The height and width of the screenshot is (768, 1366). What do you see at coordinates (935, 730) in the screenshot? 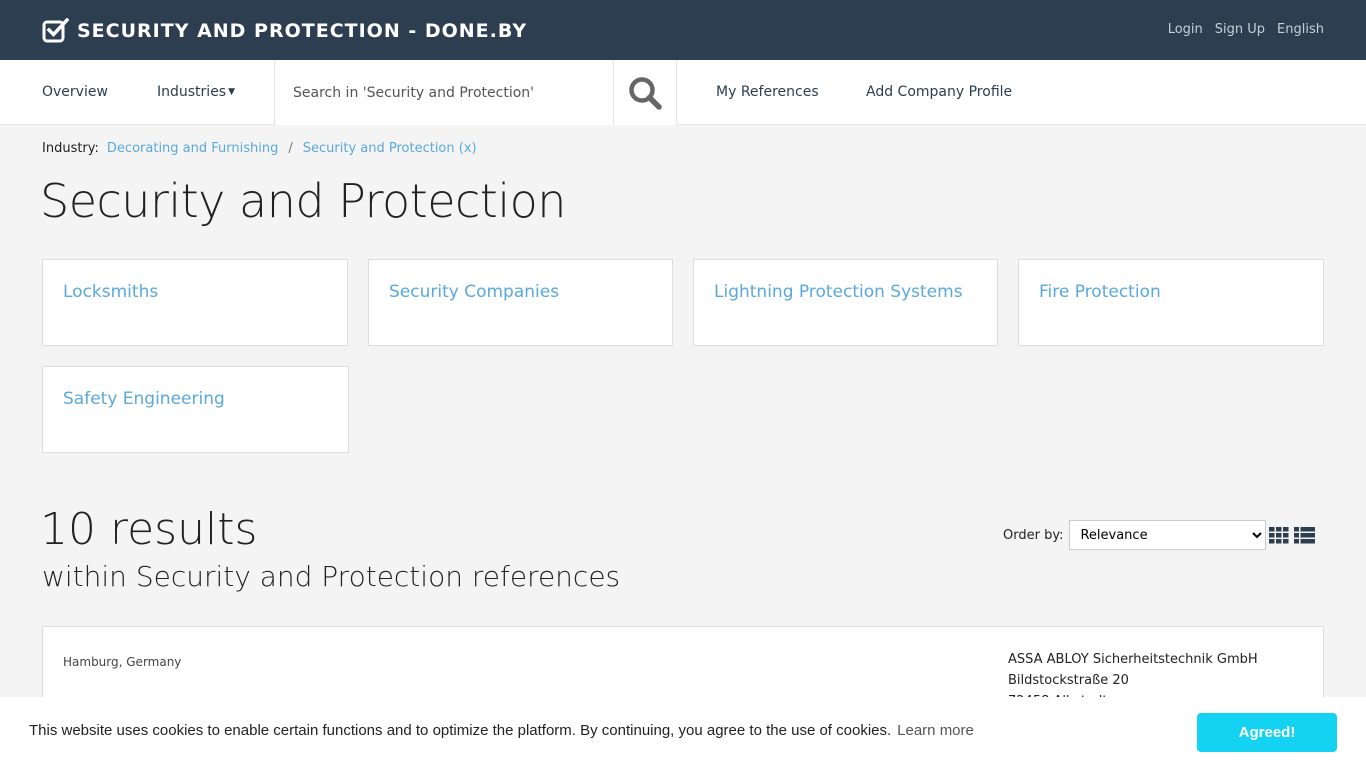
I see `cookie-learn-more-link: Learn more` at bounding box center [935, 730].